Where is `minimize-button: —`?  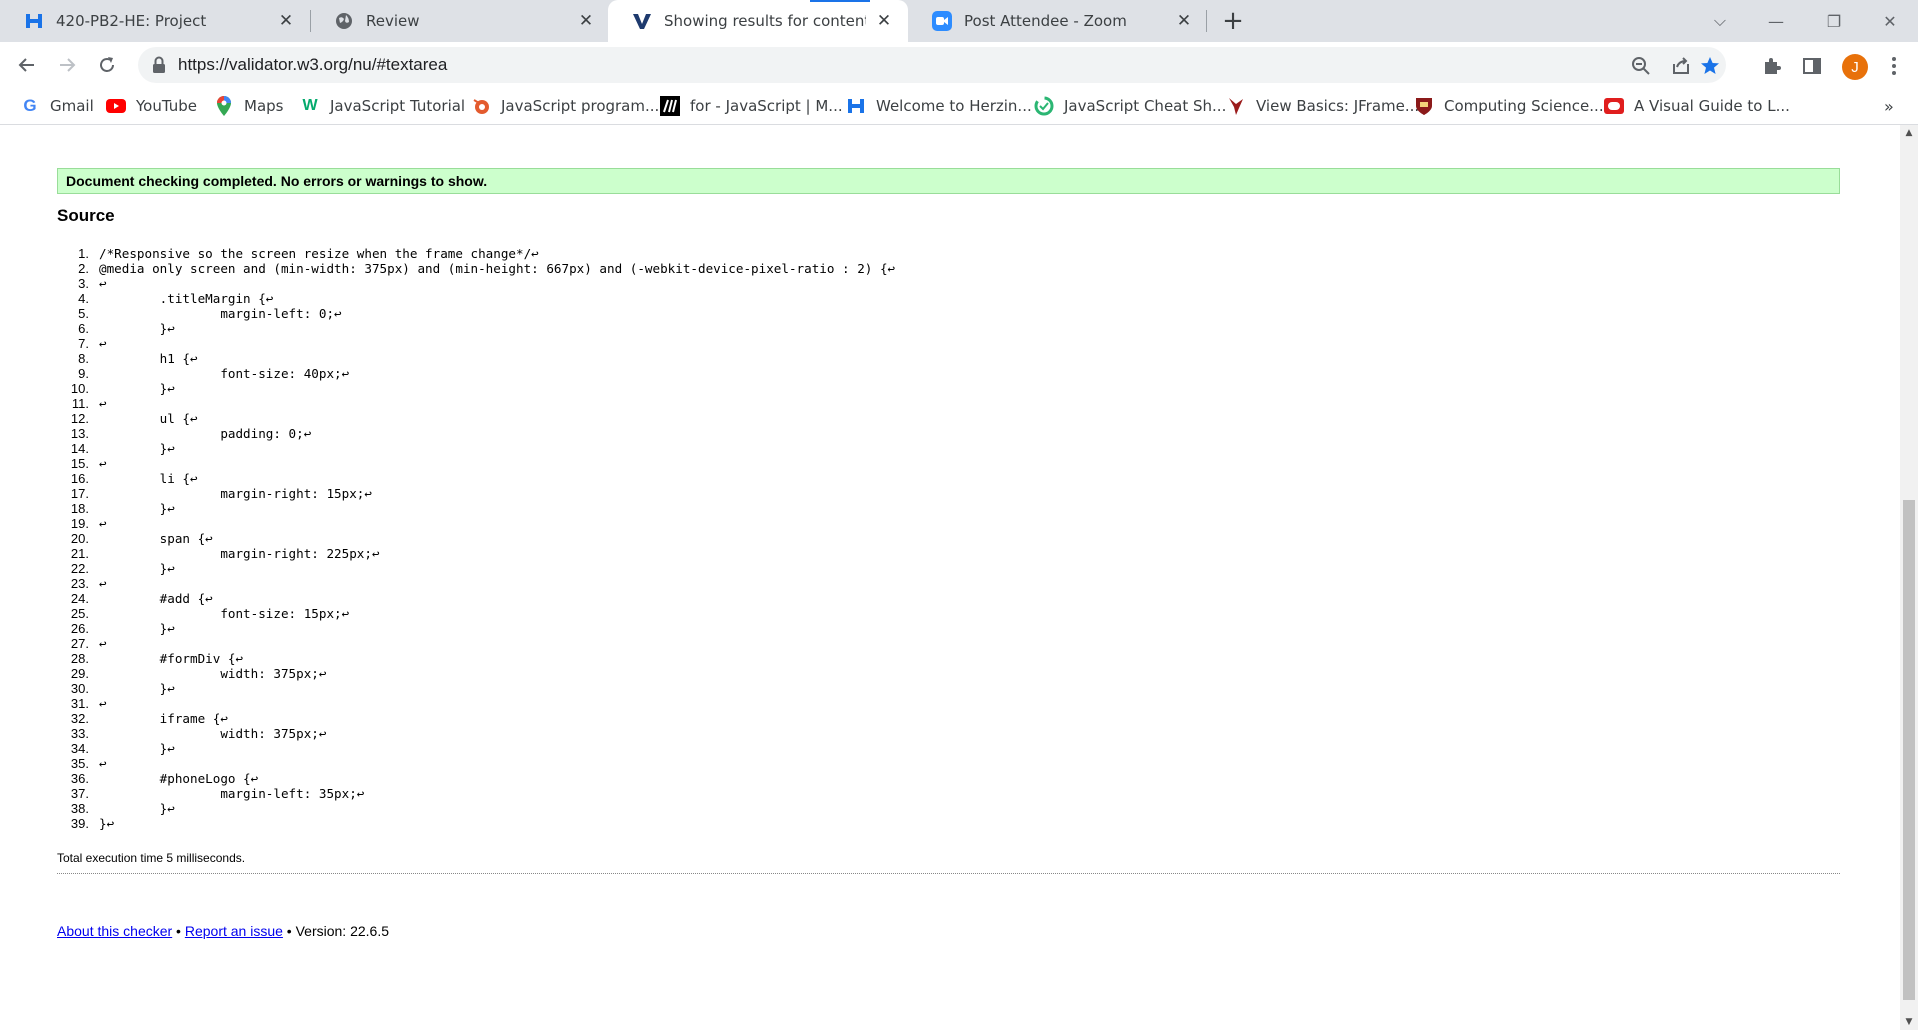
minimize-button: — is located at coordinates (1776, 21).